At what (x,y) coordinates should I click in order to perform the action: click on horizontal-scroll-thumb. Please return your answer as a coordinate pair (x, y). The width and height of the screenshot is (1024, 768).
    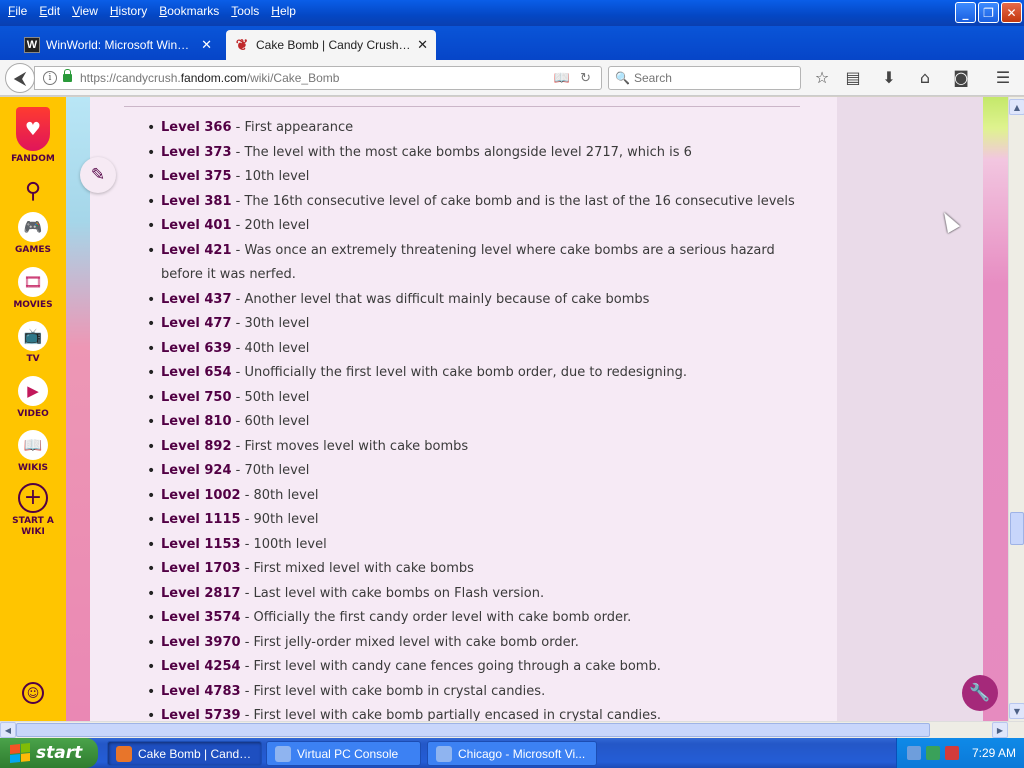
    Looking at the image, I should click on (473, 730).